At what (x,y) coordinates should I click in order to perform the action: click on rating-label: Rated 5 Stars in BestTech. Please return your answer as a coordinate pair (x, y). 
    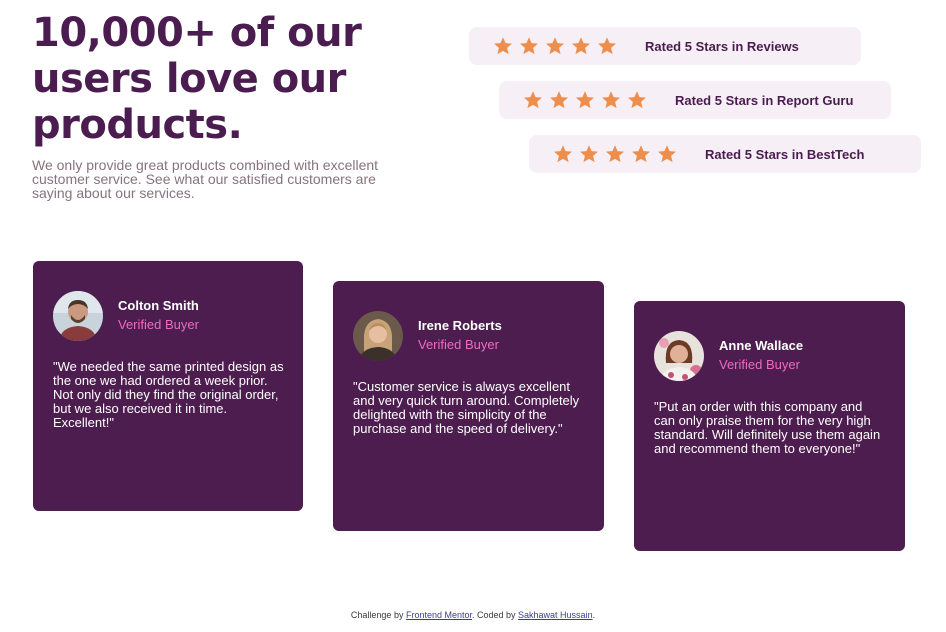
    Looking at the image, I should click on (785, 154).